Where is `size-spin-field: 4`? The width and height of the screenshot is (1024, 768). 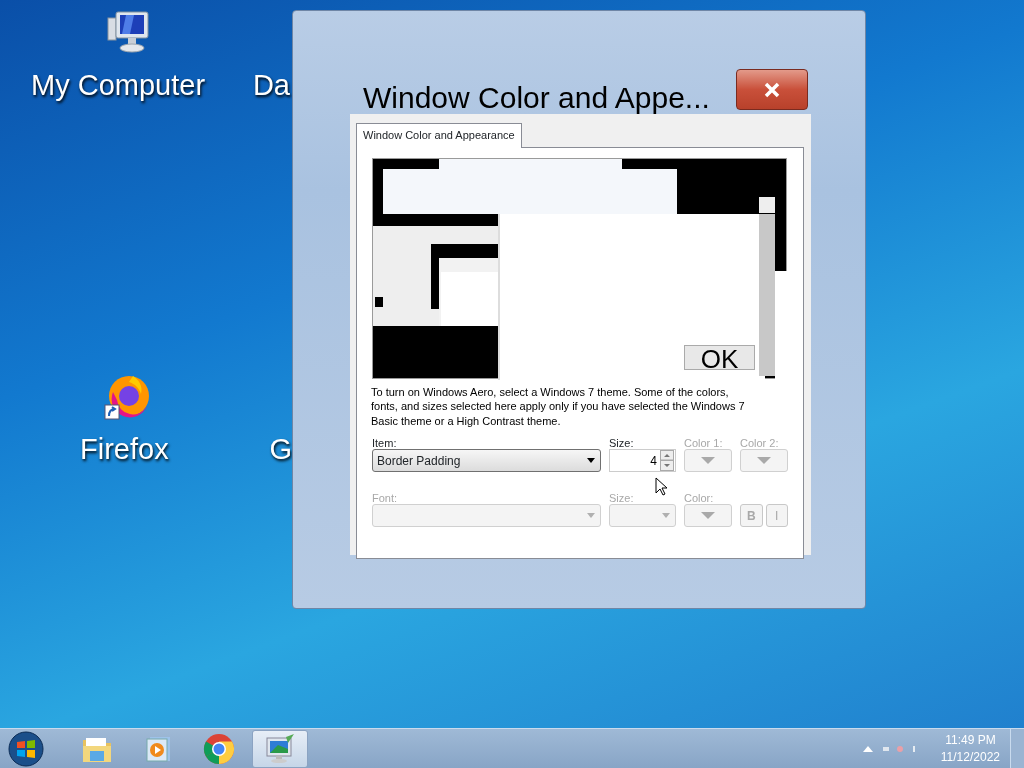
size-spin-field: 4 is located at coordinates (642, 460).